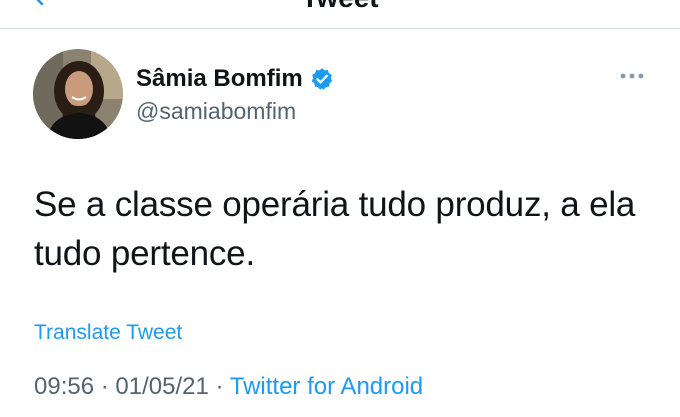 This screenshot has height=417, width=680. What do you see at coordinates (326, 386) in the screenshot?
I see `tweet-source-link: Twitter for Android` at bounding box center [326, 386].